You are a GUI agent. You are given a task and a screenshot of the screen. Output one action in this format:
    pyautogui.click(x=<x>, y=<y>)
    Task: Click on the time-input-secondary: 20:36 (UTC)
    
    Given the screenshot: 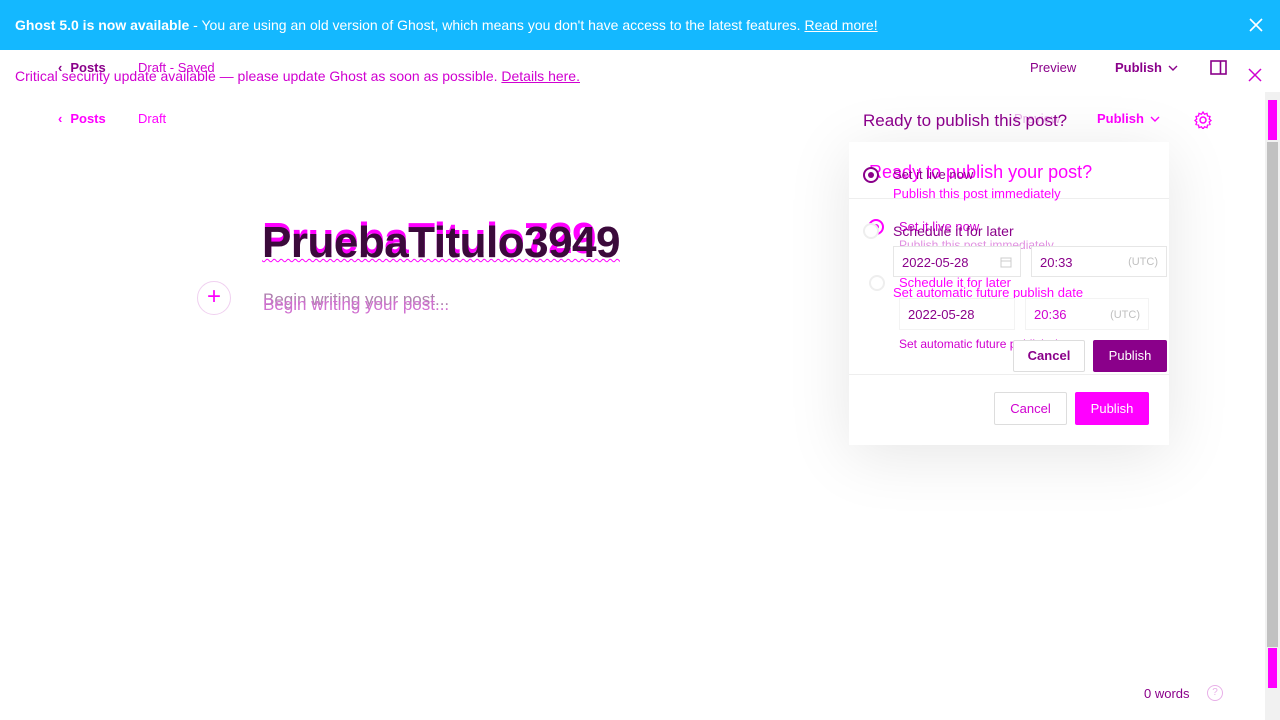 What is the action you would take?
    pyautogui.click(x=1087, y=314)
    